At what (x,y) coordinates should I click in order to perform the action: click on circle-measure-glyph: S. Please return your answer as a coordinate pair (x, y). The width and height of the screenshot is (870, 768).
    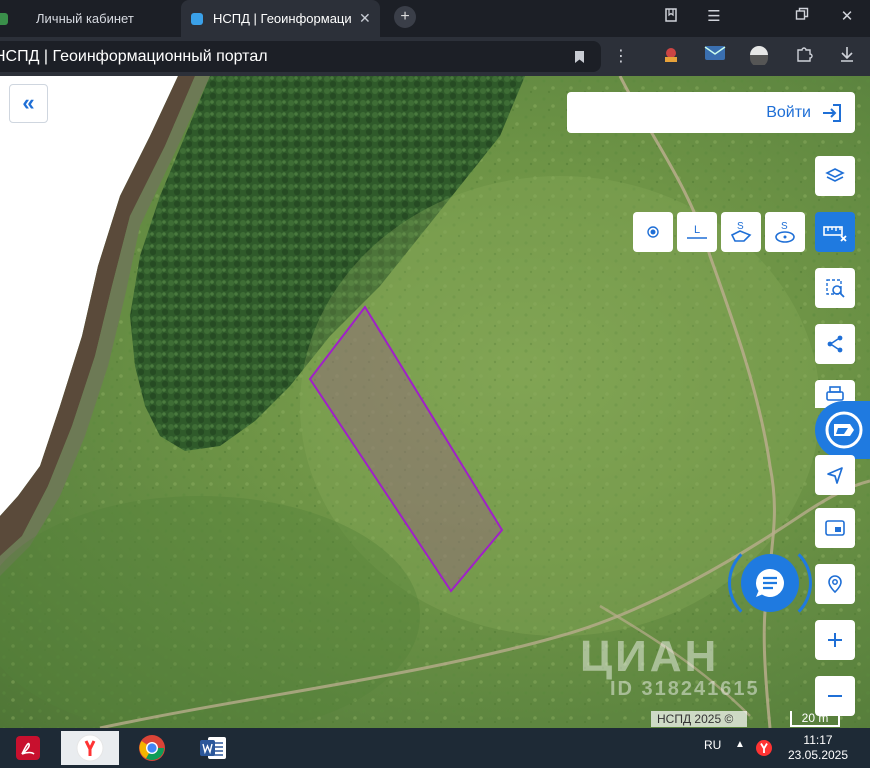
    Looking at the image, I should click on (784, 226).